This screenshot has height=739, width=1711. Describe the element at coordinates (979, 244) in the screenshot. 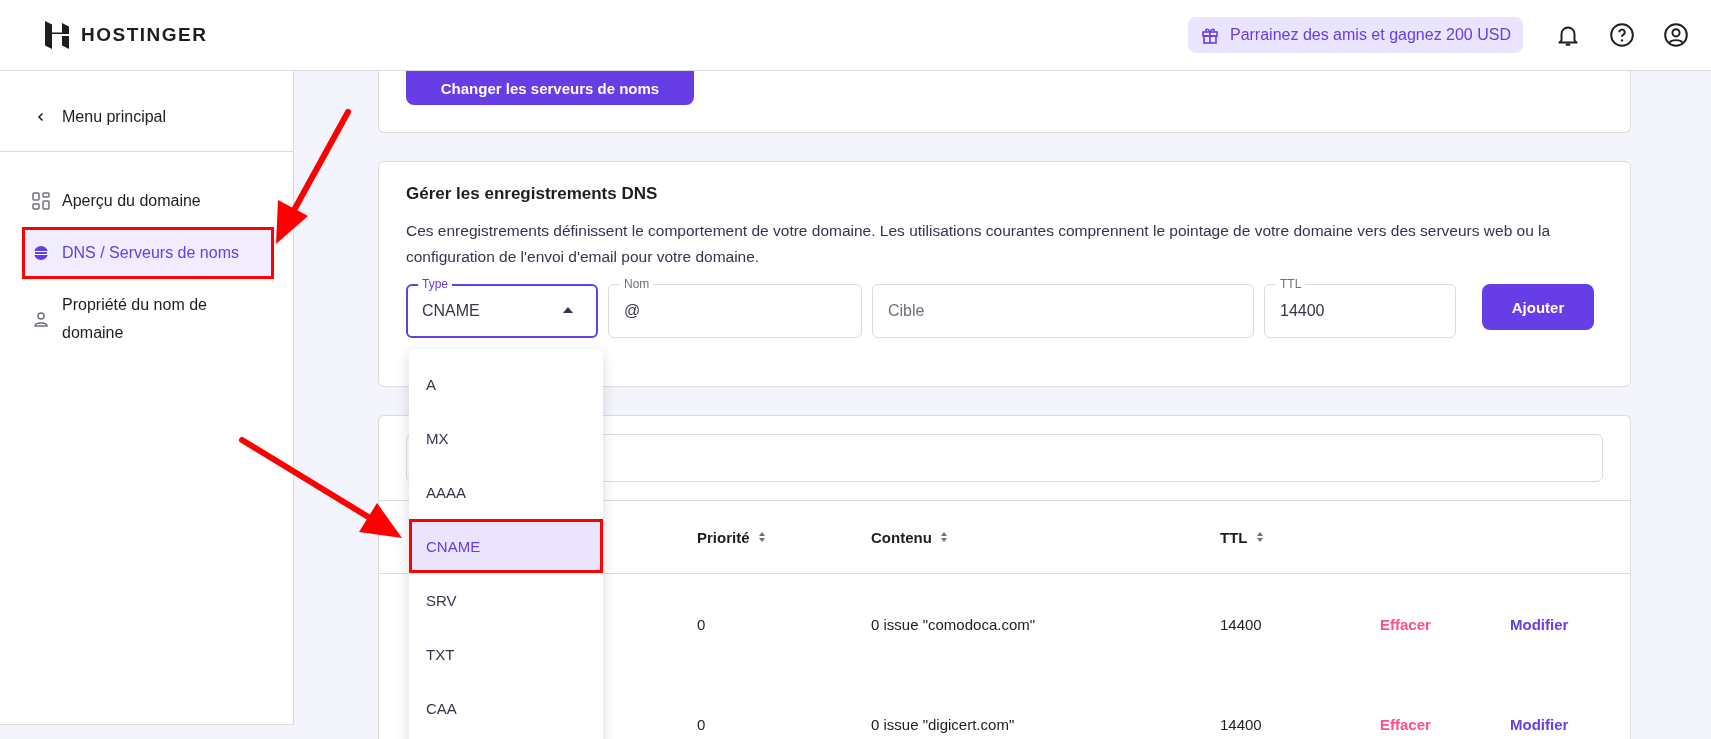

I see `section-description: Ces enregistrements définissent le comportement de votre domaine. Les utilisations courantes comprennent le pointage de votre domaine vers des serveurs web ou la configuration de l'envoi d'email pour votre domaine.` at that location.